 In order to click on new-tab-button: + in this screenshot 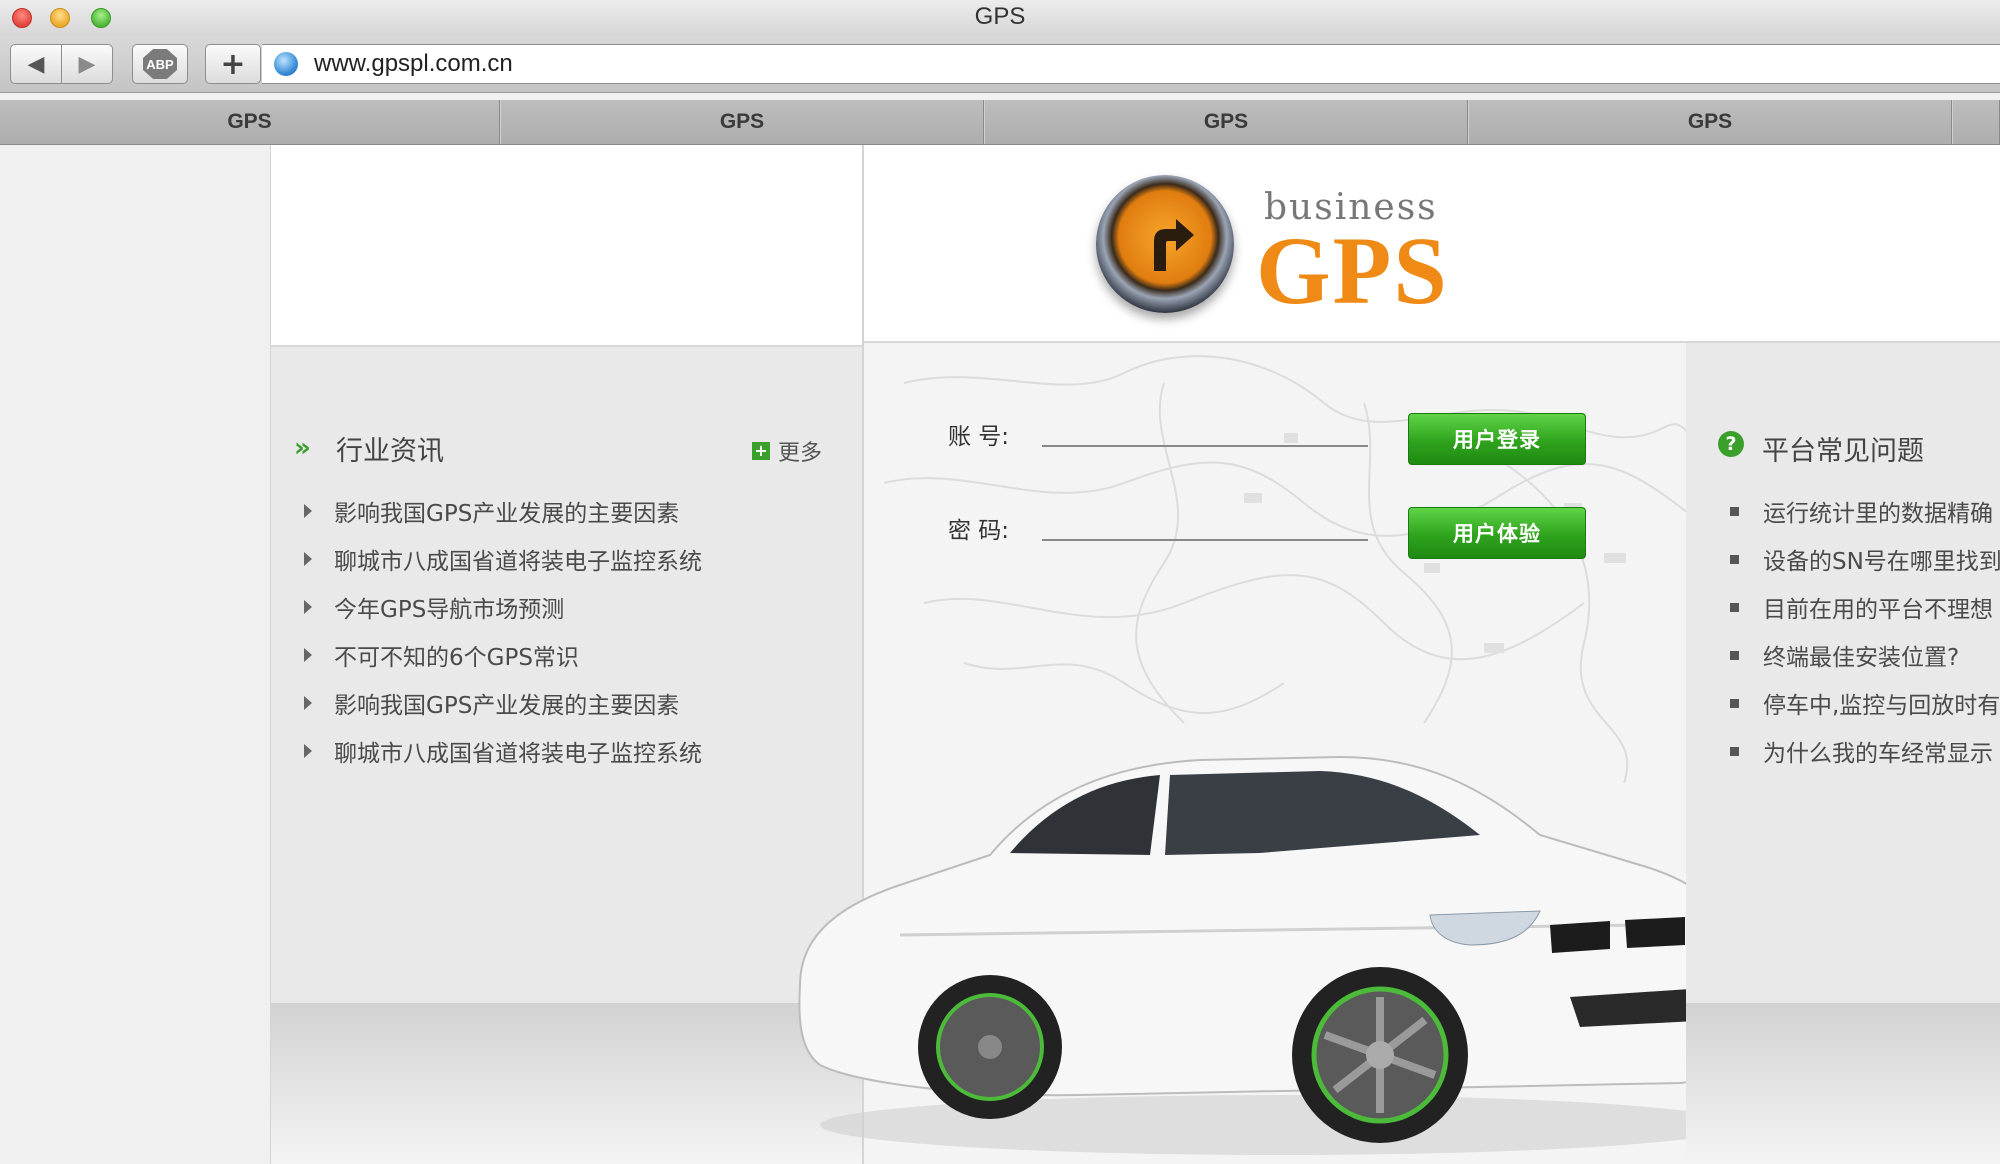, I will do `click(233, 64)`.